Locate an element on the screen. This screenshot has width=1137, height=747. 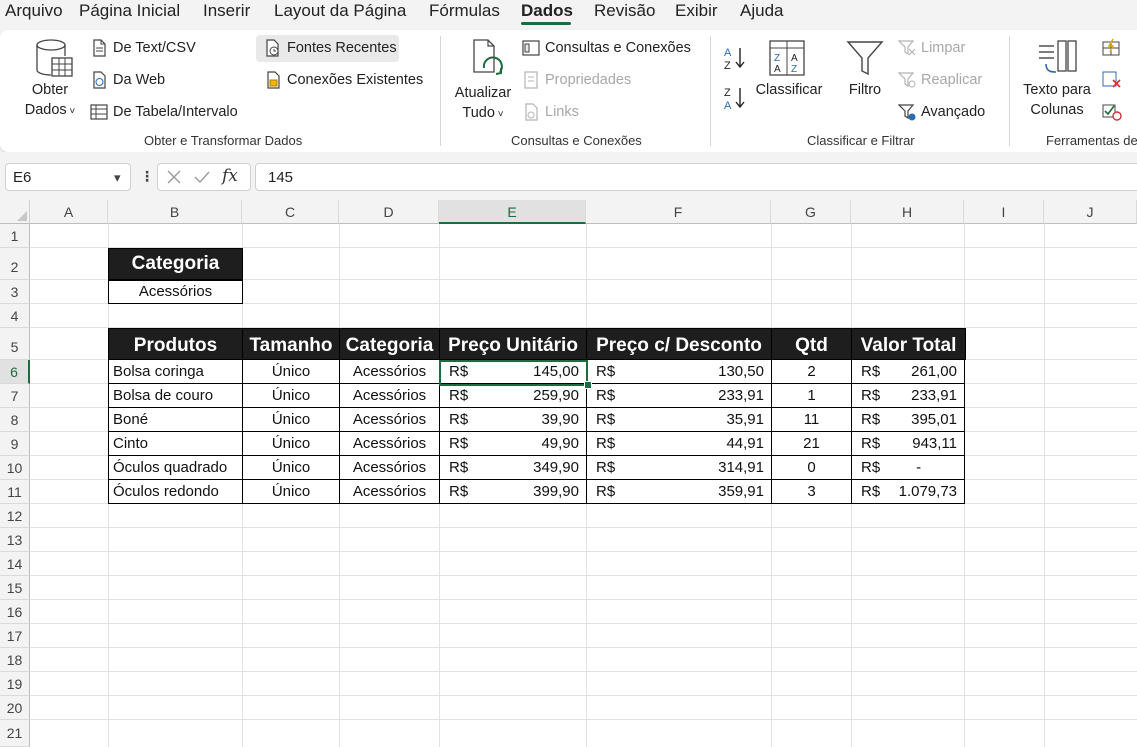
cell-qtd: 21 is located at coordinates (811, 443).